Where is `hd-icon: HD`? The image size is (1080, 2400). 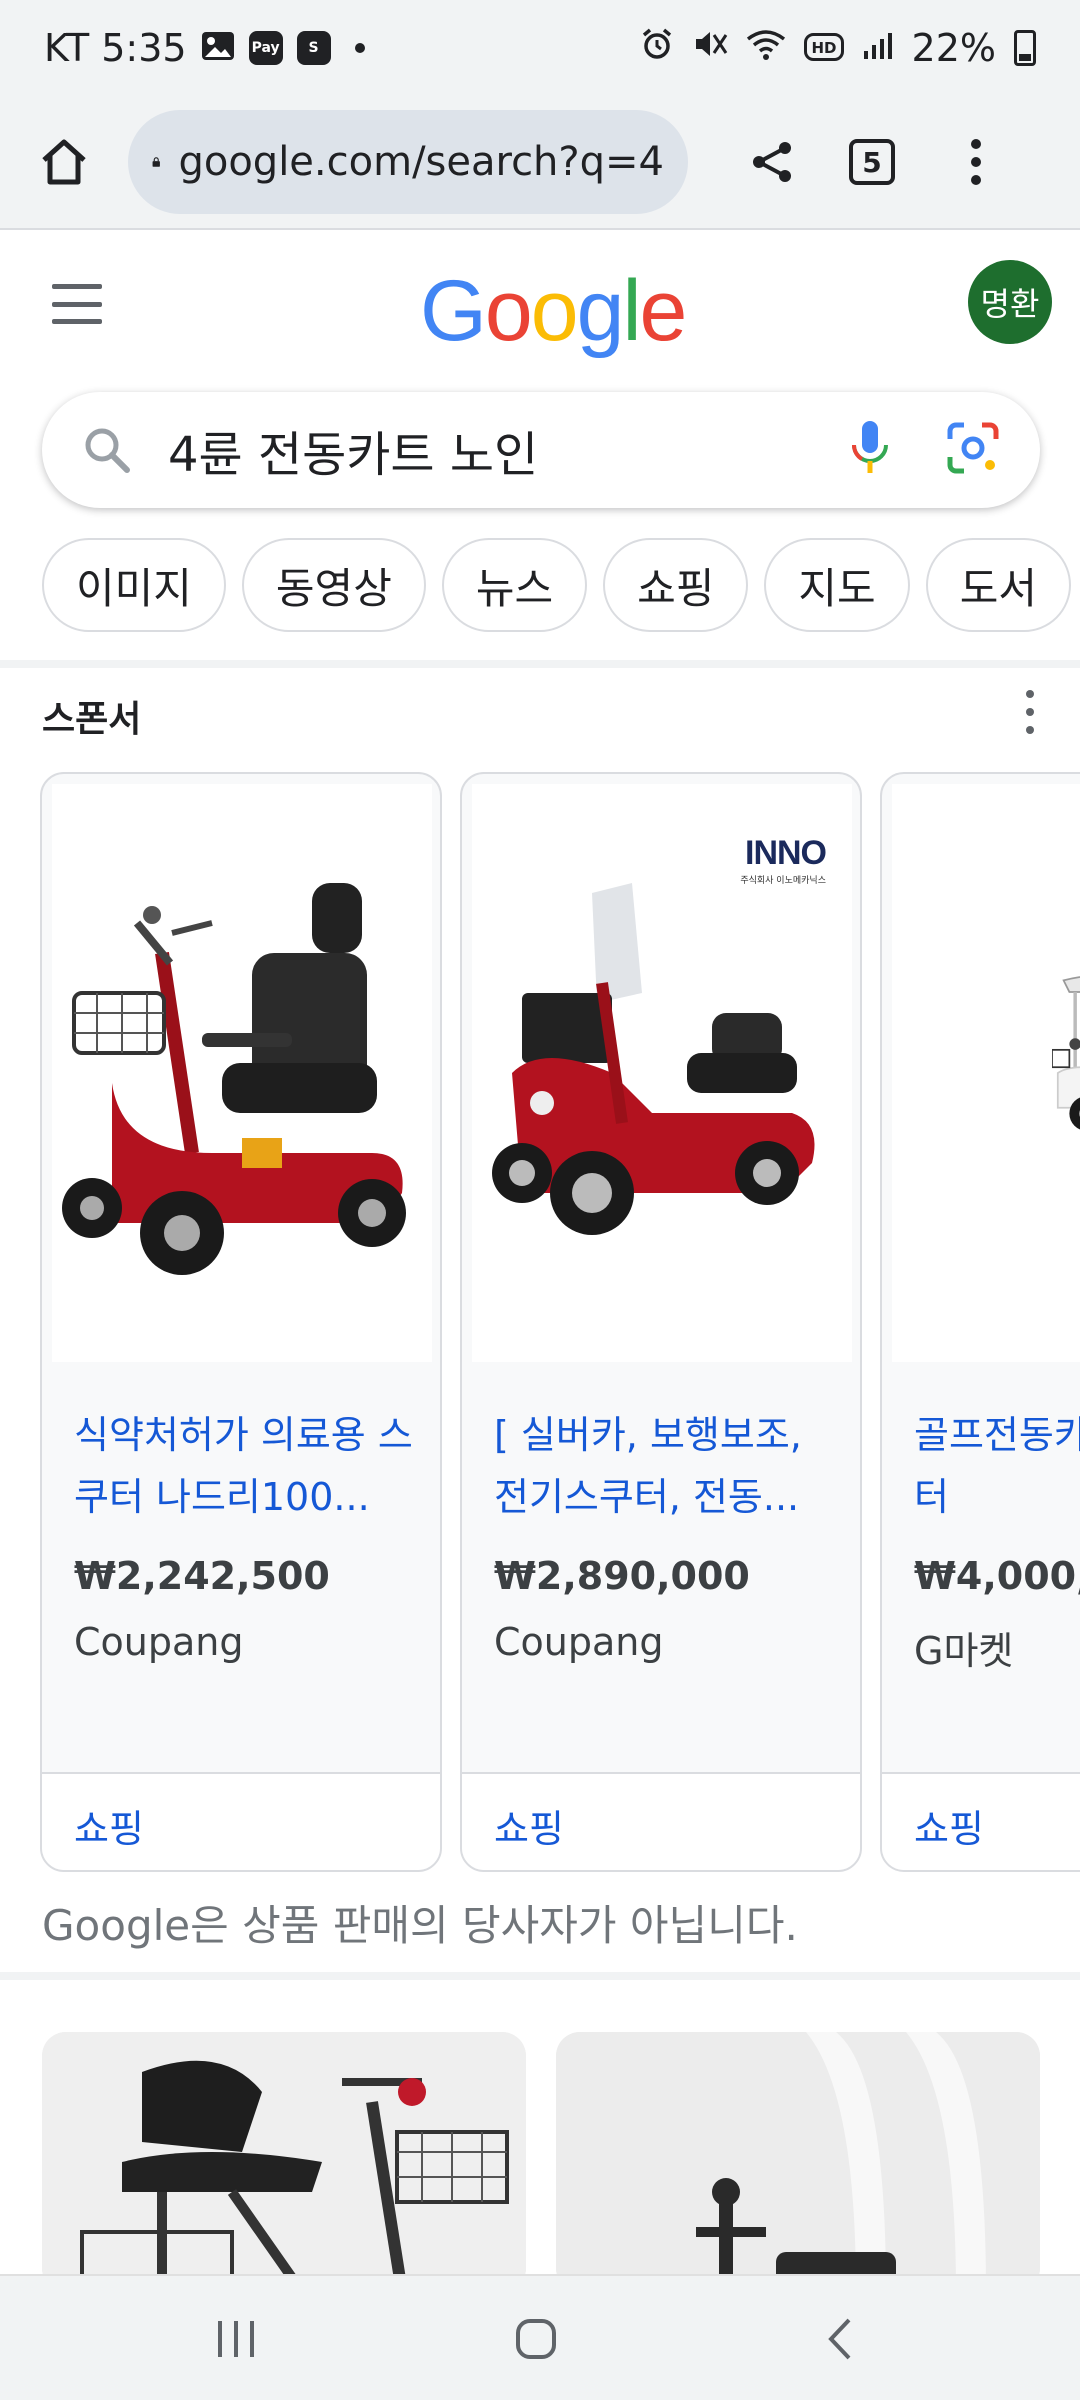
hd-icon: HD is located at coordinates (823, 48).